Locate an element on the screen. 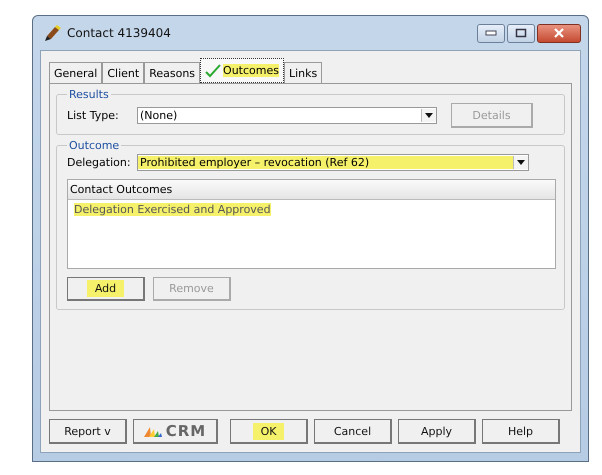 This screenshot has height=475, width=602. group-title: Outcome is located at coordinates (94, 145).